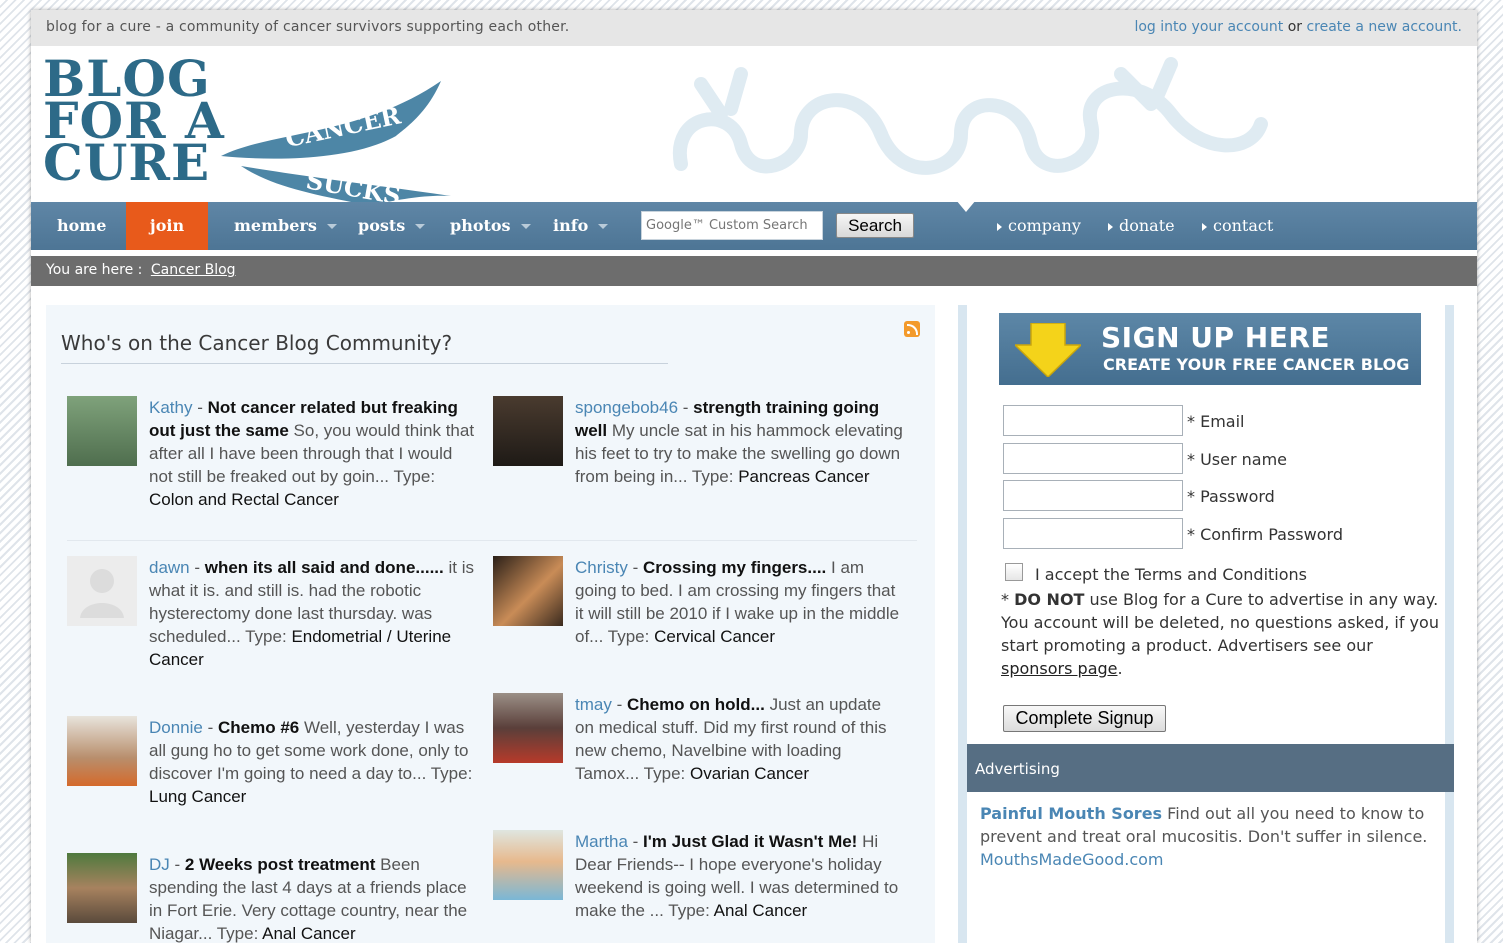  I want to click on signup-subheading: CREATE YOUR FREE CANCER BLOG, so click(1256, 364).